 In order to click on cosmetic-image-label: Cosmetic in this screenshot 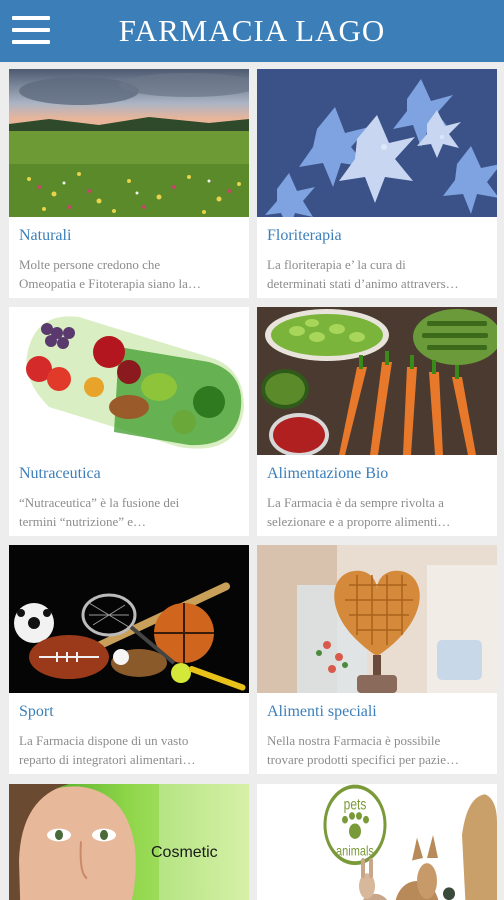, I will do `click(184, 852)`.